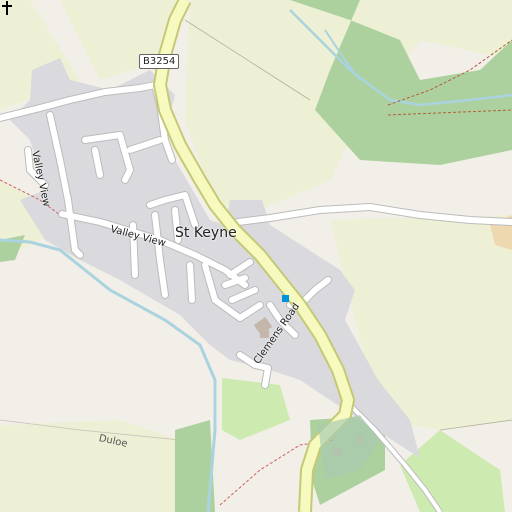 The height and width of the screenshot is (512, 512). Describe the element at coordinates (159, 61) in the screenshot. I see `road-shield: B3254` at that location.